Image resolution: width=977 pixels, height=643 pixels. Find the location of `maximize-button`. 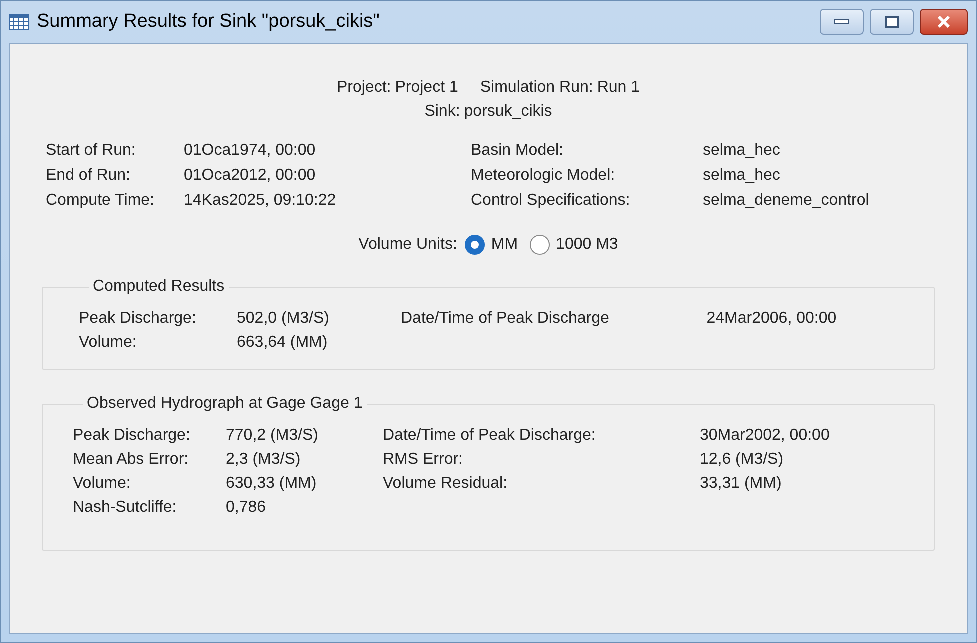

maximize-button is located at coordinates (892, 22).